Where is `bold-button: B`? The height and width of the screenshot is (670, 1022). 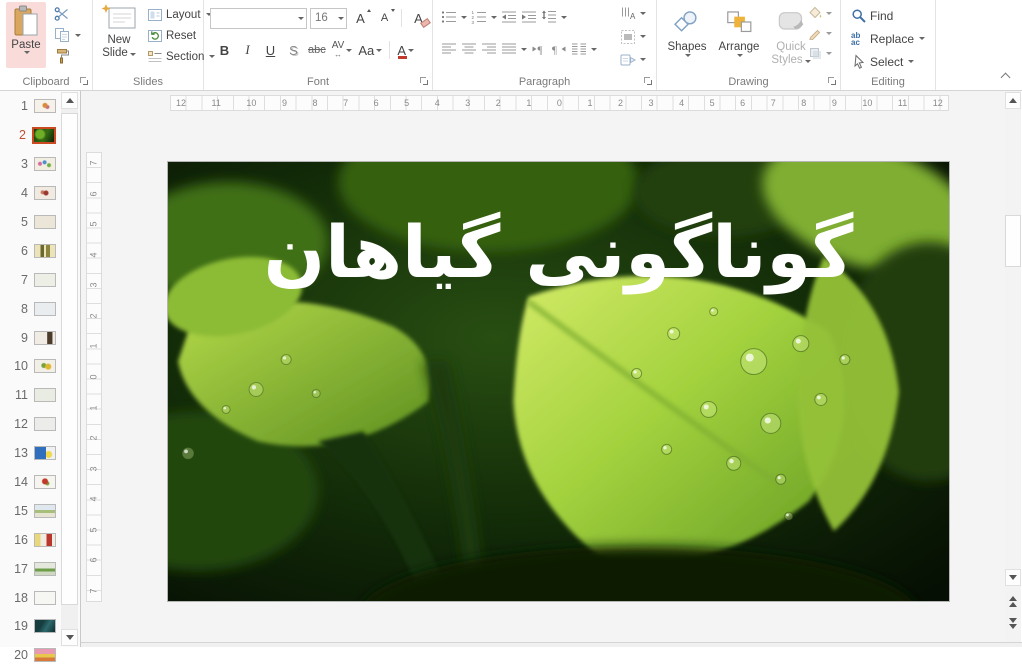 bold-button: B is located at coordinates (224, 50).